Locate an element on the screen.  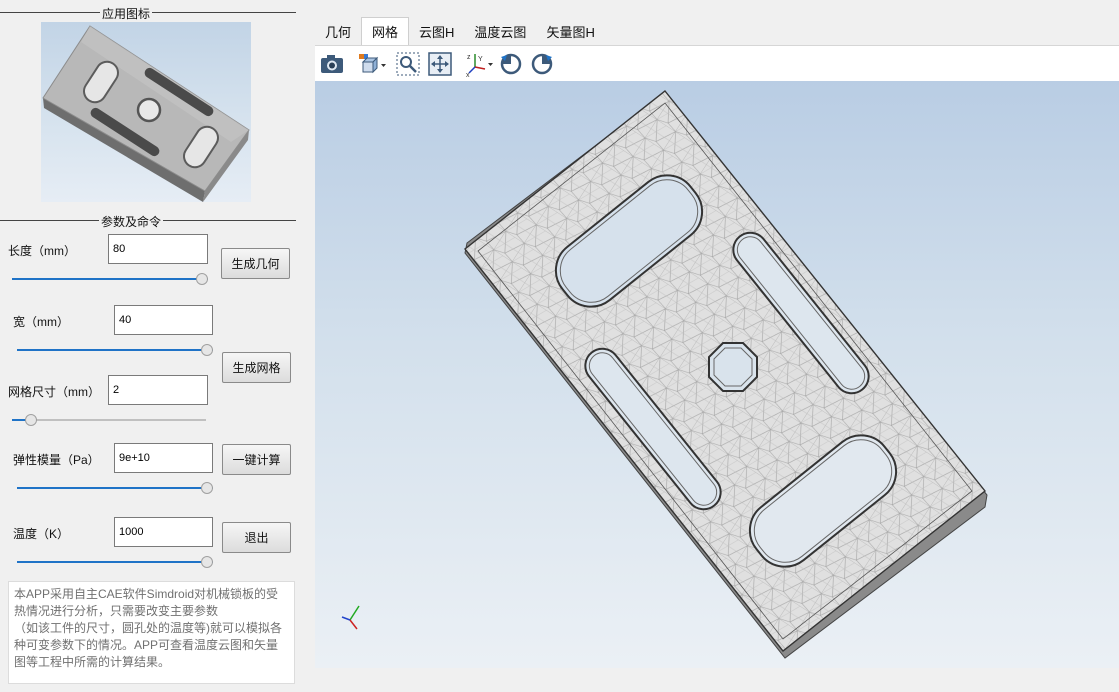
icon-section-header: 应用图标 is located at coordinates (148, 13).